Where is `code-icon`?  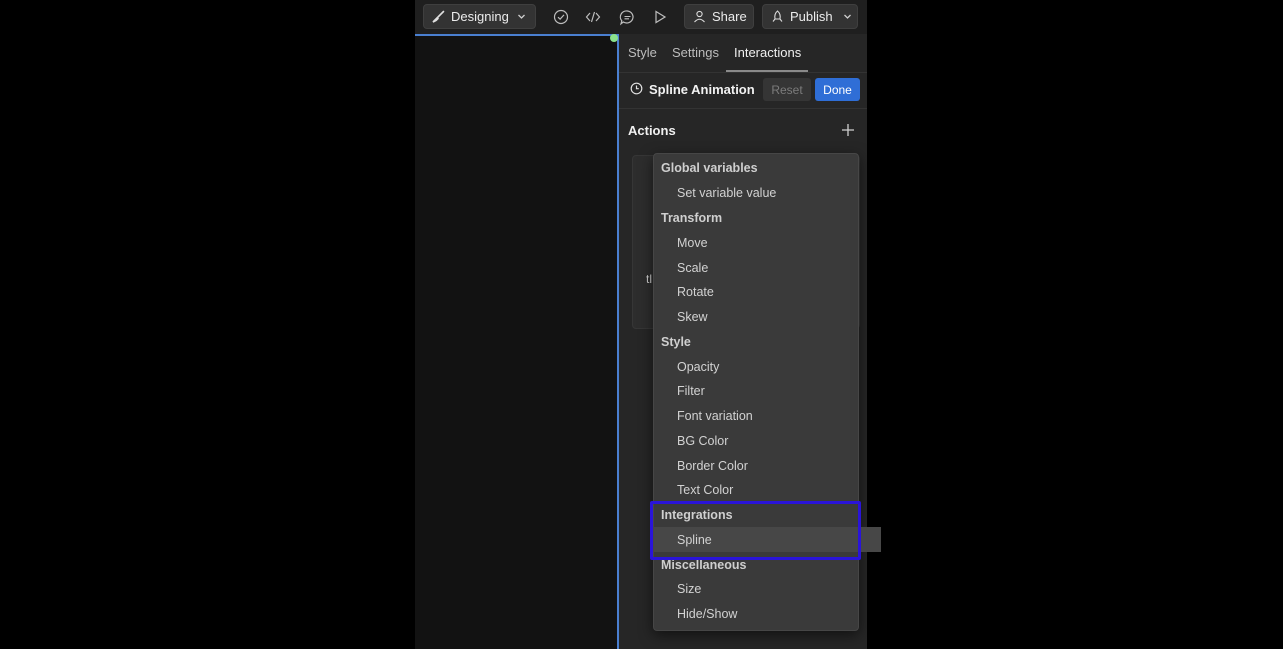 code-icon is located at coordinates (593, 17).